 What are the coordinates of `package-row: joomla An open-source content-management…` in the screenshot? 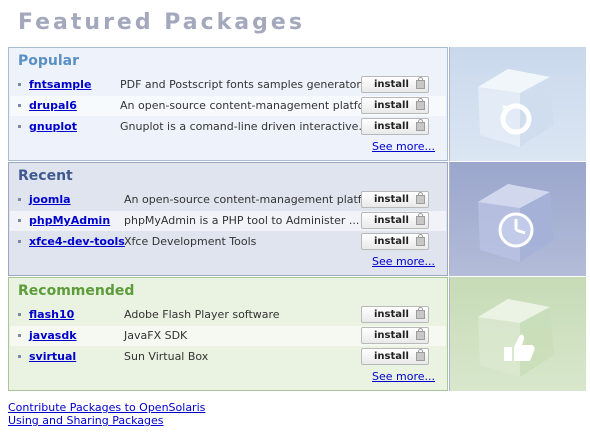 It's located at (228, 200).